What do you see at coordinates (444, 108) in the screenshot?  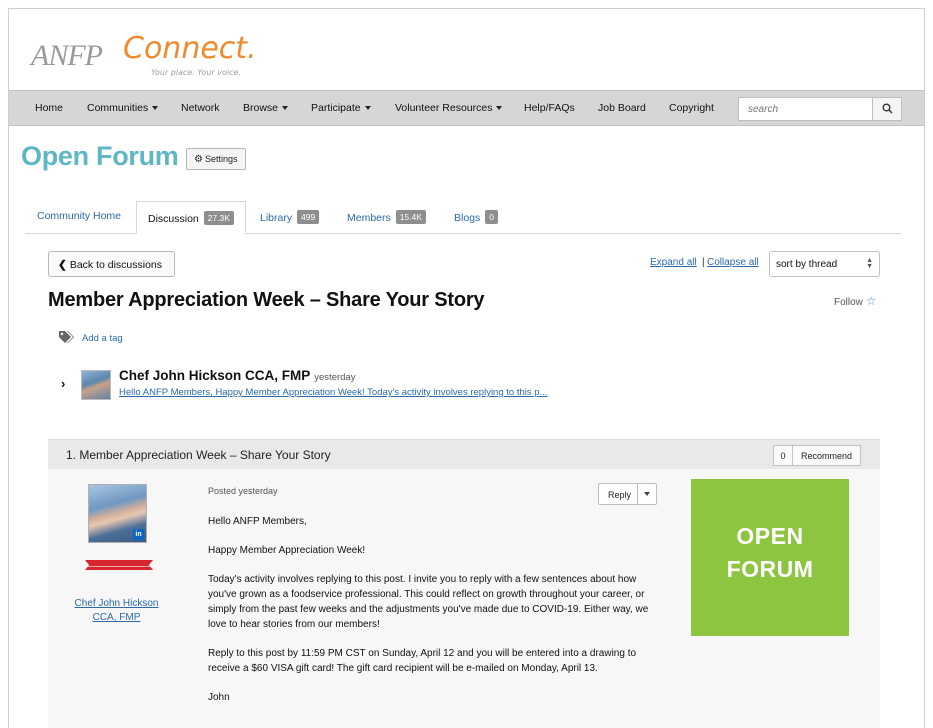 I see `nav-volunteer-resources-label: Volunteer Resources` at bounding box center [444, 108].